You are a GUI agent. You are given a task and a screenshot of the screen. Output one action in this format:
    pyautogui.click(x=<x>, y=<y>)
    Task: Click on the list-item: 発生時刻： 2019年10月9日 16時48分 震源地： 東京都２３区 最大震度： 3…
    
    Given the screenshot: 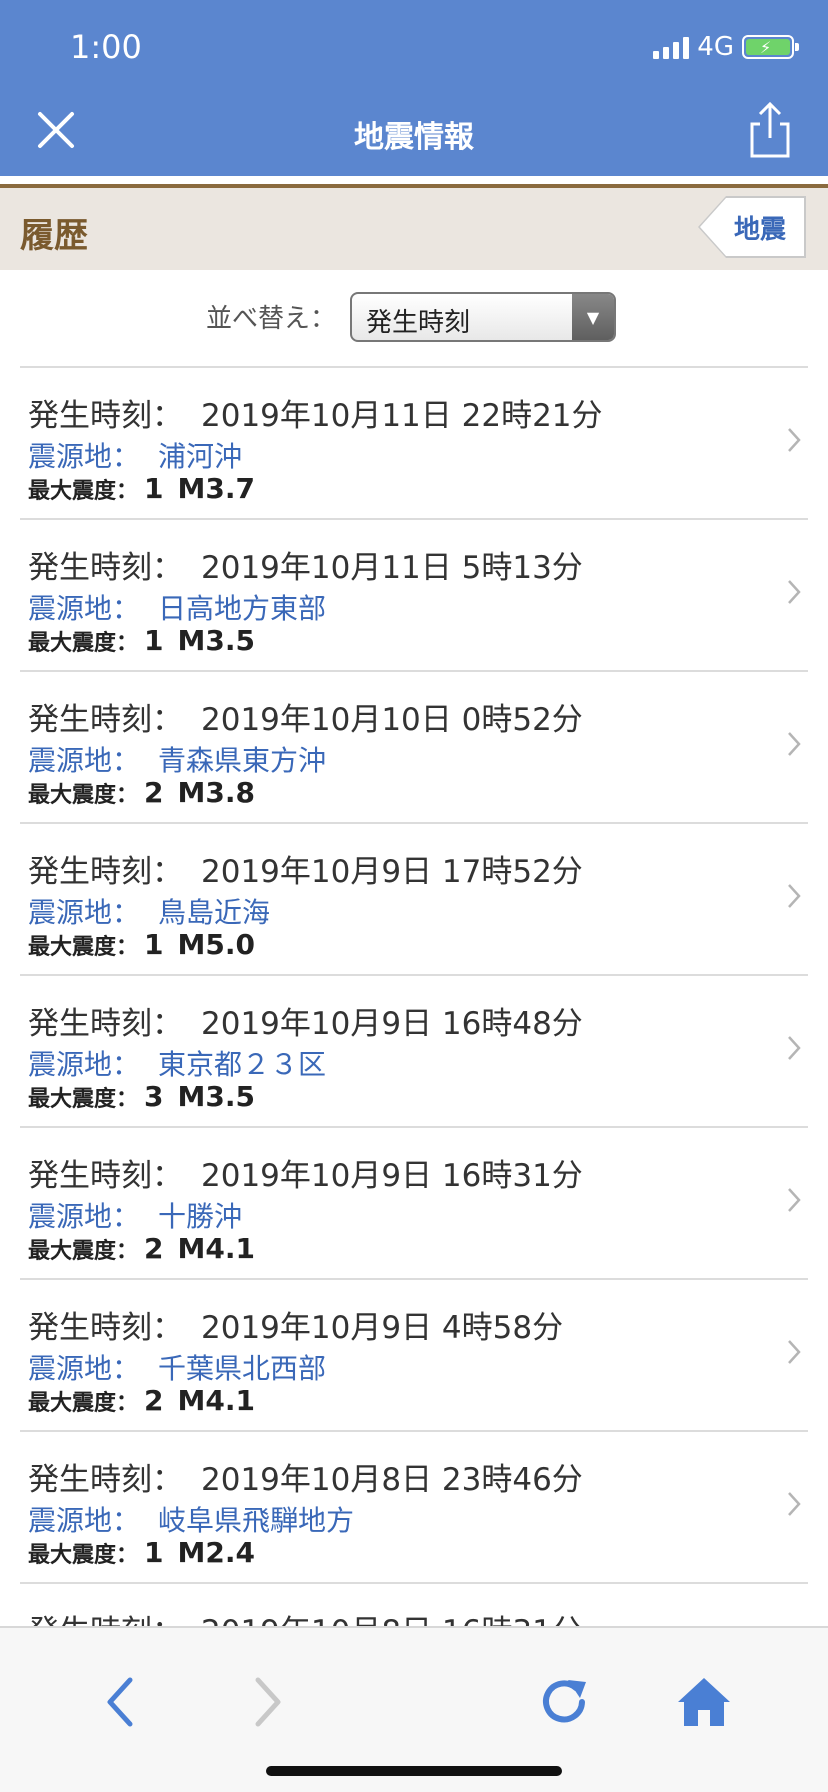 What is the action you would take?
    pyautogui.click(x=414, y=1050)
    